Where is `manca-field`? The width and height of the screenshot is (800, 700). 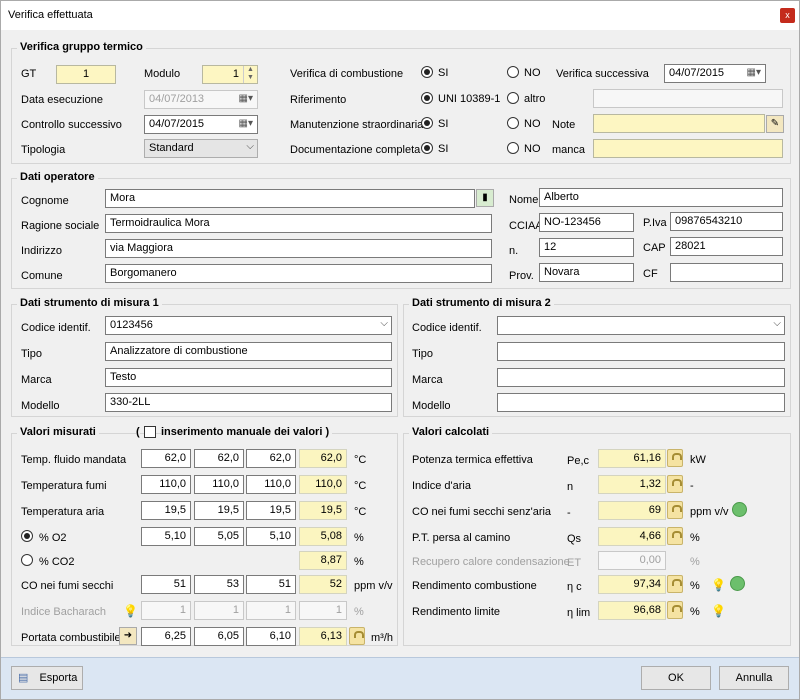
manca-field is located at coordinates (688, 148).